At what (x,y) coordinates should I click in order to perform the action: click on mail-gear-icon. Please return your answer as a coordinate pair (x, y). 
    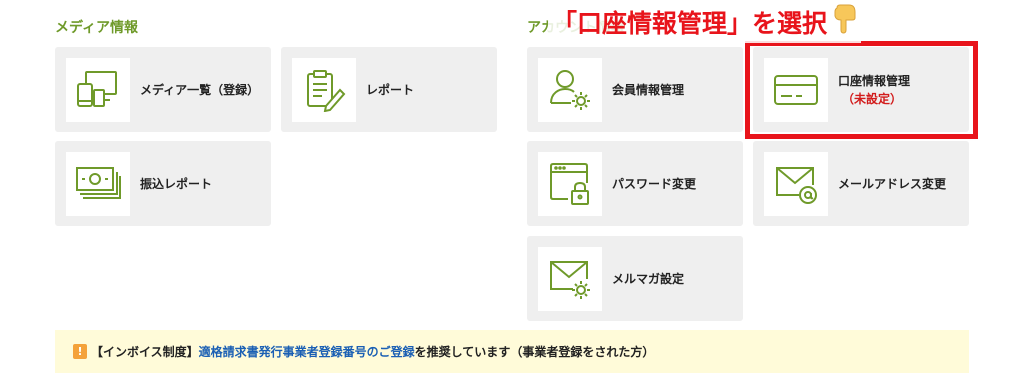
    Looking at the image, I should click on (570, 278).